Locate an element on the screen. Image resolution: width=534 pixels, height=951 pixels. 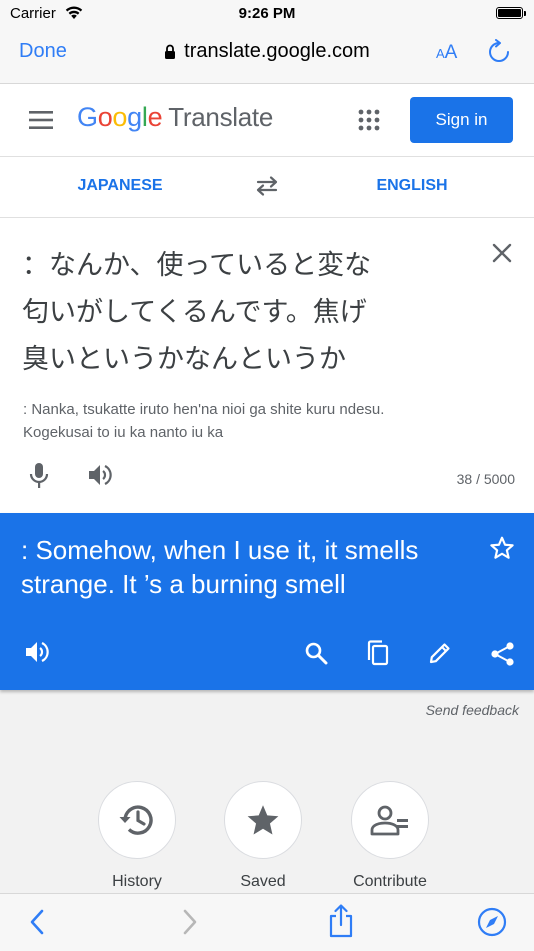
battery-icon is located at coordinates (509, 13).